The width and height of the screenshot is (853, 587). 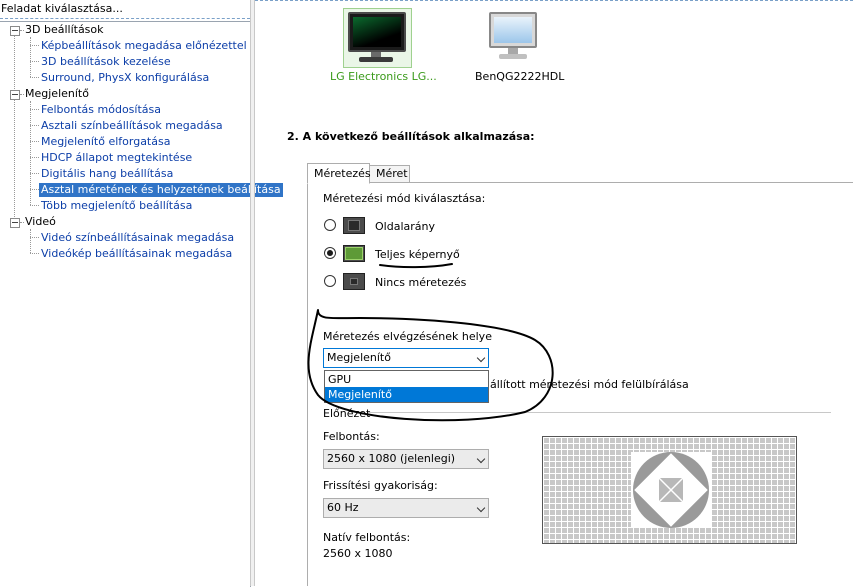 I want to click on display-label-benq: BenQG2222HDL, so click(x=519, y=76).